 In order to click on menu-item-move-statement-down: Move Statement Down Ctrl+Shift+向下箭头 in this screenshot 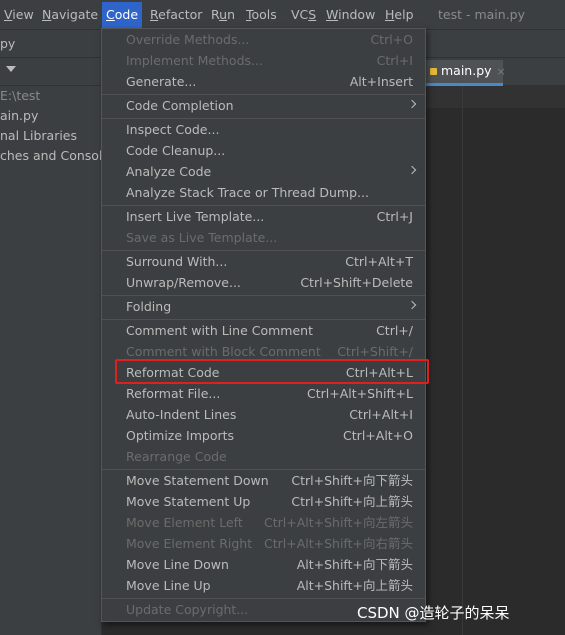, I will do `click(263, 480)`.